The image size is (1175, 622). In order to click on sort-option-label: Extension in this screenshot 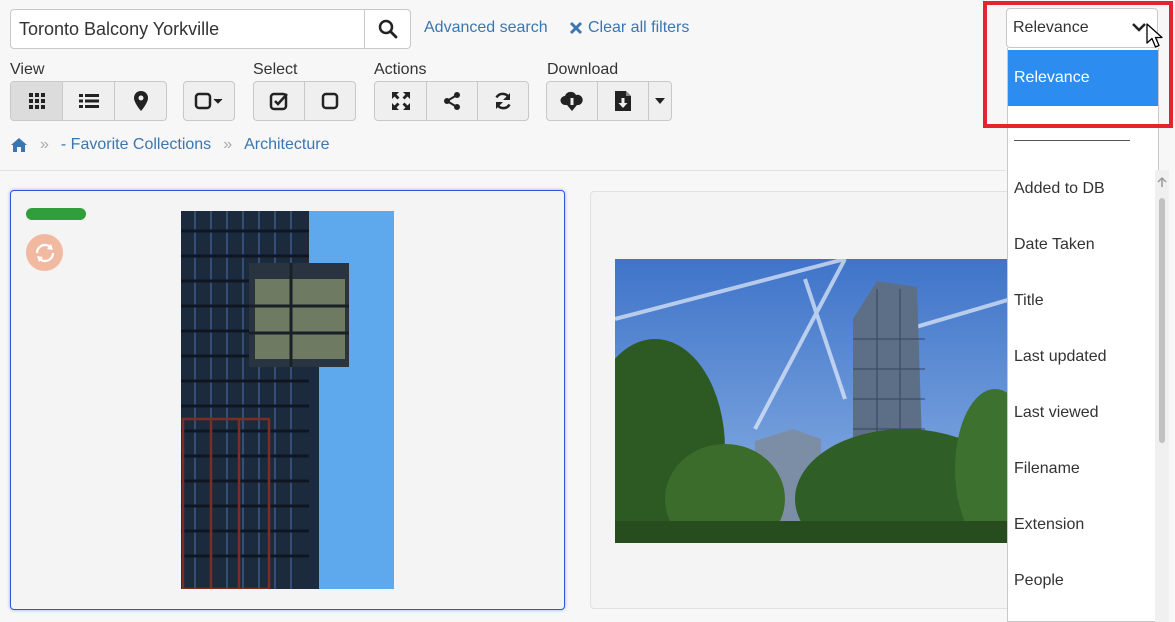, I will do `click(1049, 524)`.